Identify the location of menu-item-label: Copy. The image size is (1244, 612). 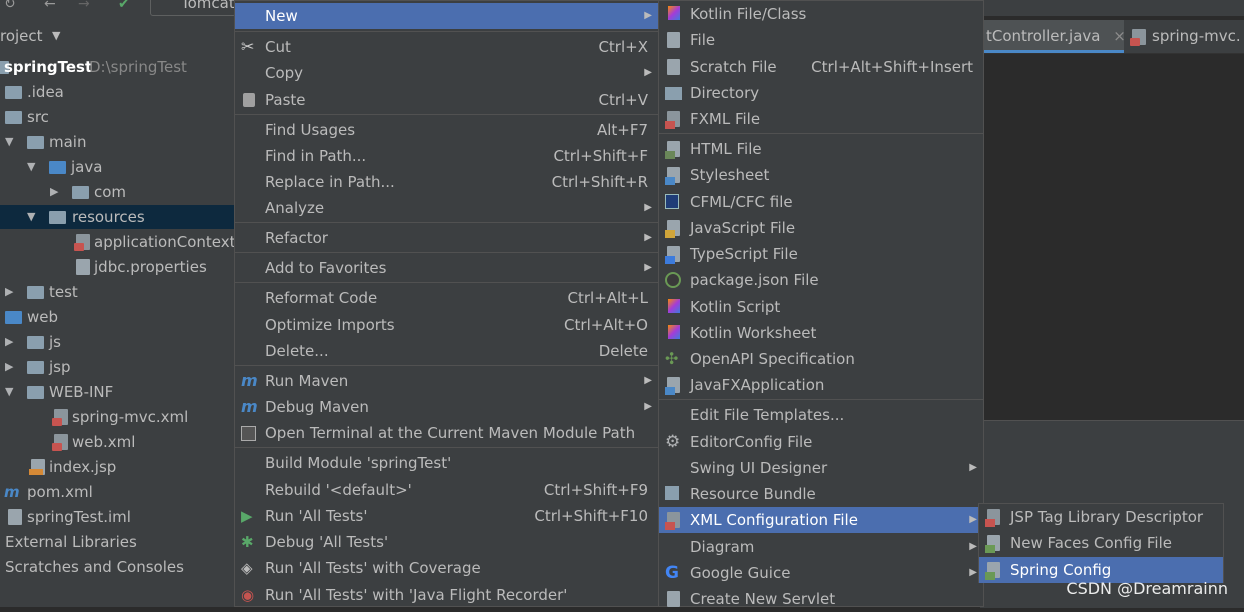
(284, 73).